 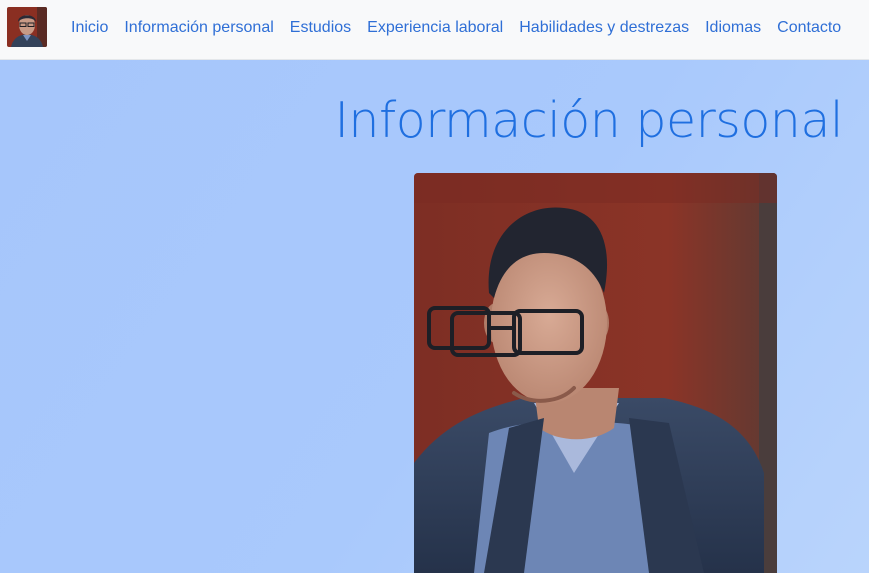 What do you see at coordinates (588, 120) in the screenshot?
I see `section-title: Información personal` at bounding box center [588, 120].